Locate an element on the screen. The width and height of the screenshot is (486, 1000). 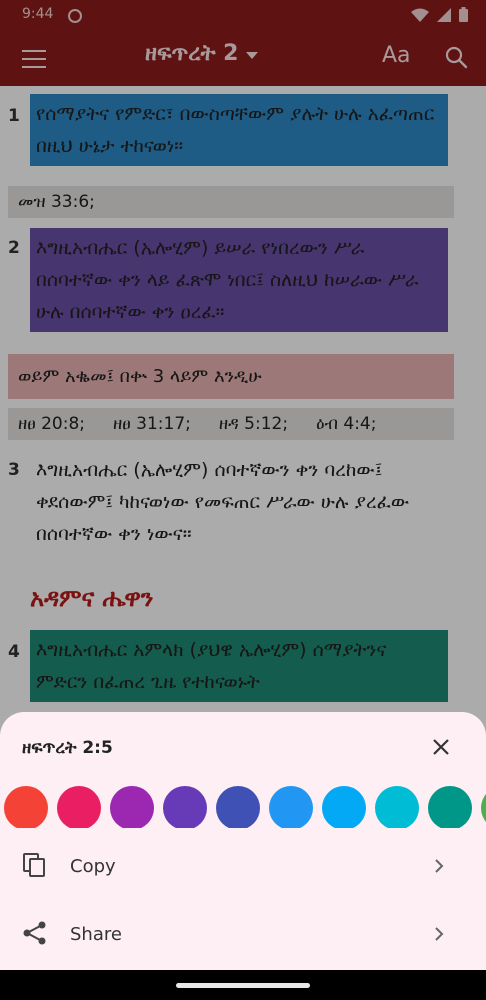
highlight-color-picker is located at coordinates (245, 807).